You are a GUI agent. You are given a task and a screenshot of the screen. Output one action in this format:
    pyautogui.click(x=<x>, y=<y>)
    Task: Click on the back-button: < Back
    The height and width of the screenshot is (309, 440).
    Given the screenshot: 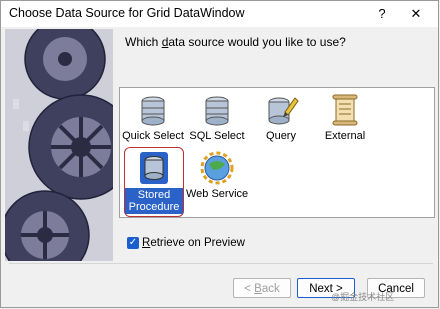 What is the action you would take?
    pyautogui.click(x=262, y=288)
    